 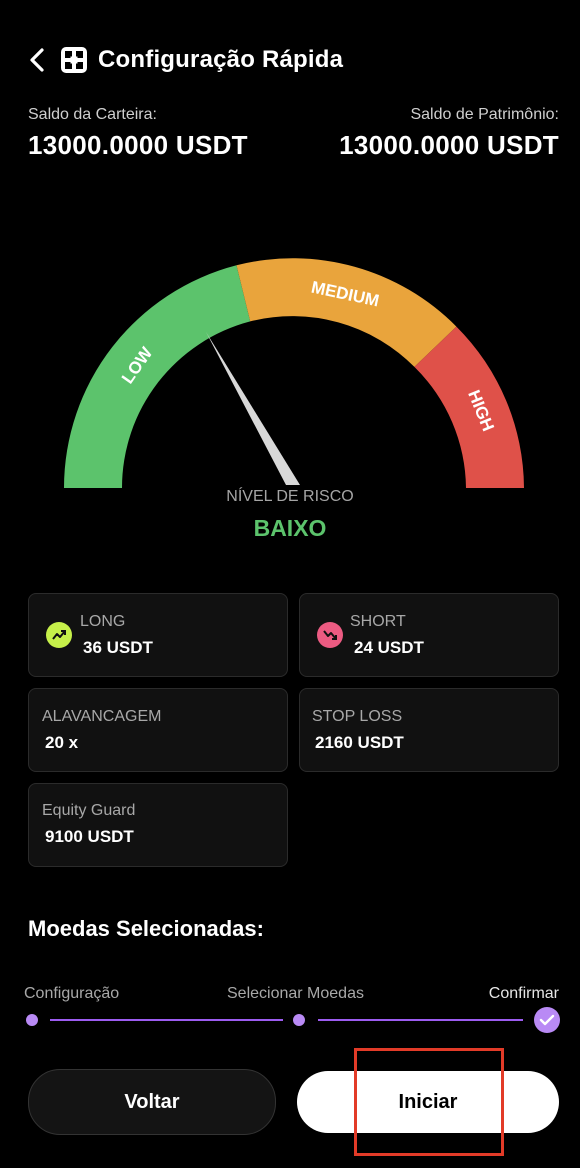 I want to click on trend-down-icon, so click(x=330, y=635).